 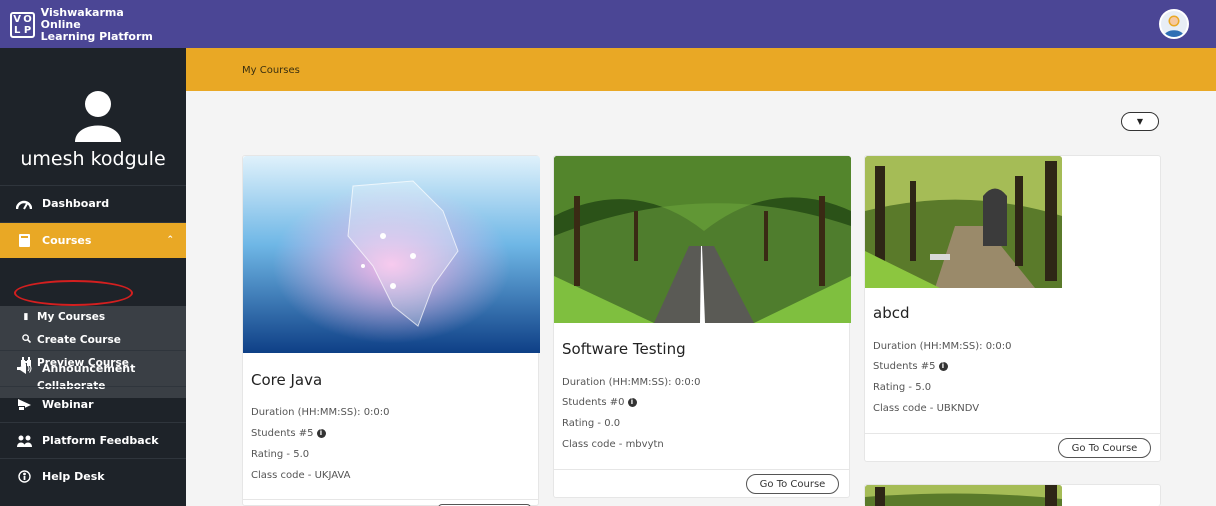 I want to click on logo-text: Vishwakarma Online Learning Platform, so click(x=96, y=24).